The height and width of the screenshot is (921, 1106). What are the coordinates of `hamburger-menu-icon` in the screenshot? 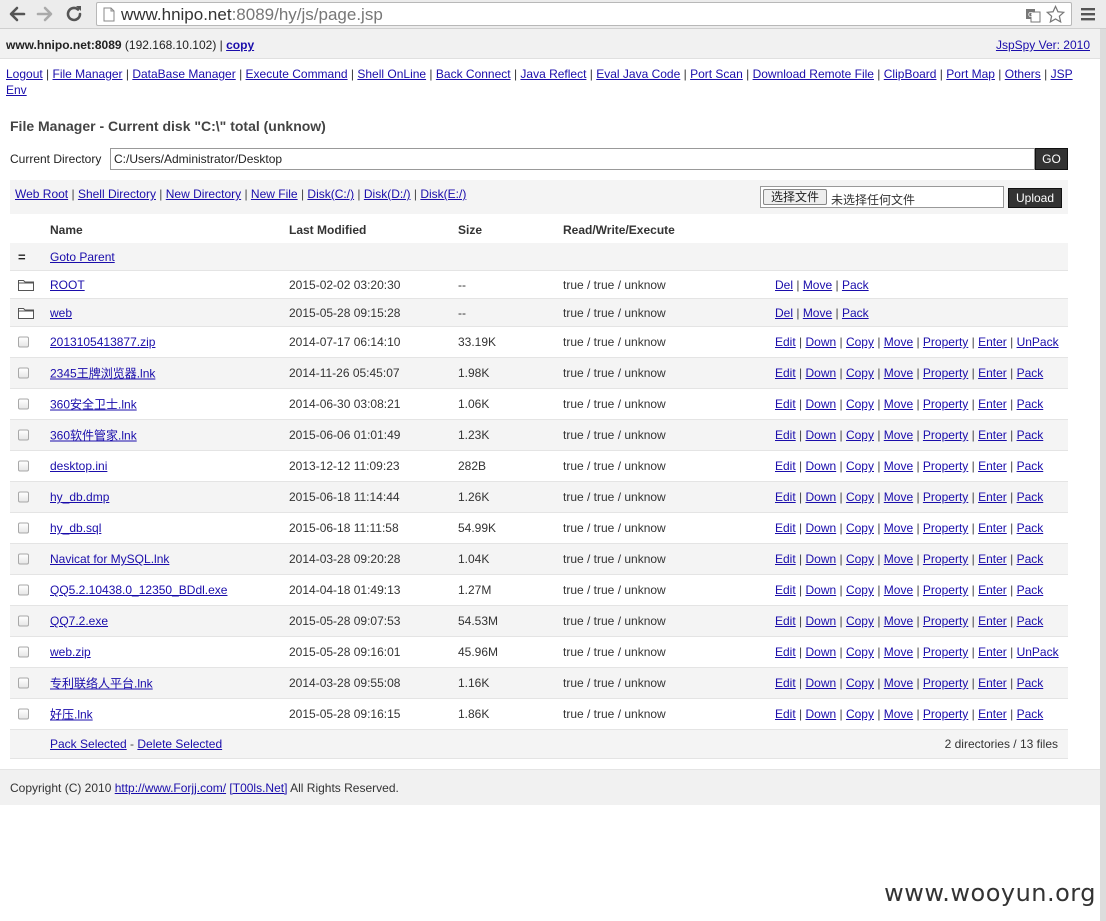 It's located at (1088, 14).